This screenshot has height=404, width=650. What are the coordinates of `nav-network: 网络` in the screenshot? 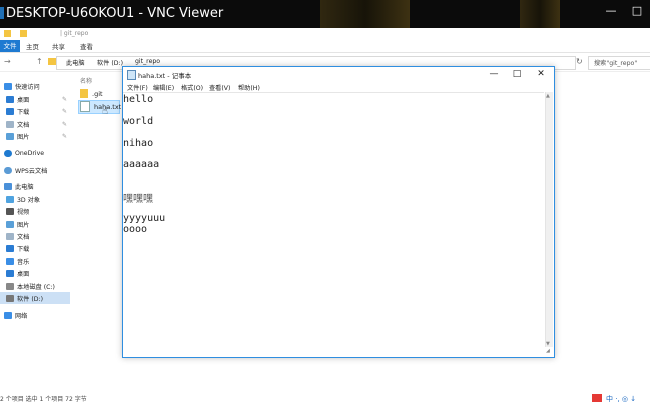 It's located at (15, 315).